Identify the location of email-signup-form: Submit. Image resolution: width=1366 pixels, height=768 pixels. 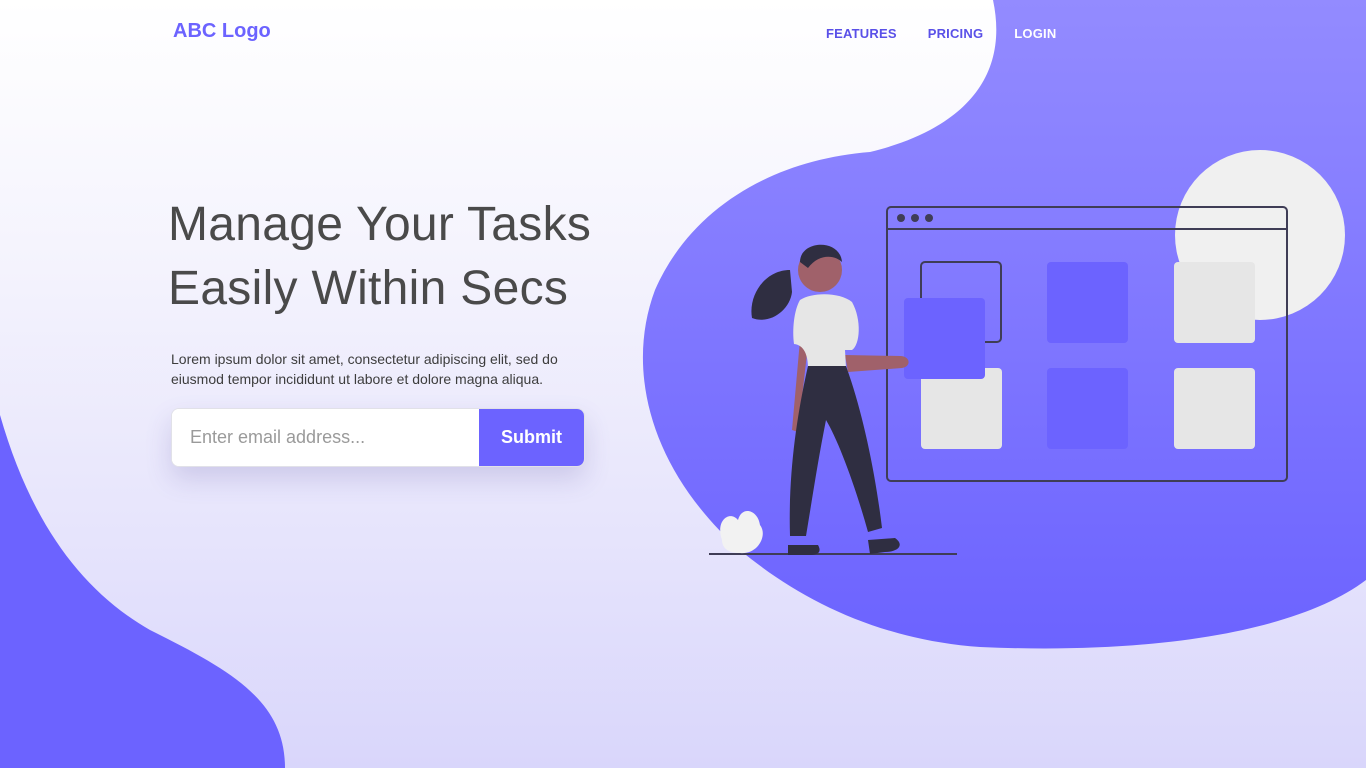
(378, 437).